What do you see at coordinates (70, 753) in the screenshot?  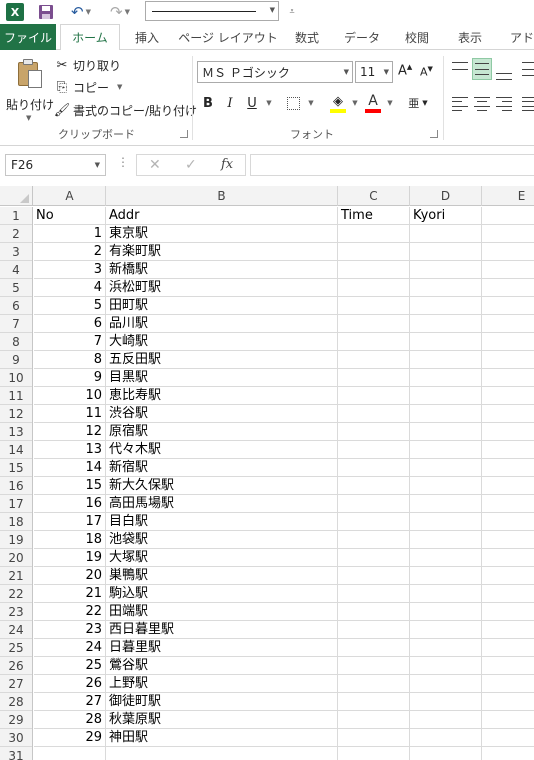 I see `cell-no` at bounding box center [70, 753].